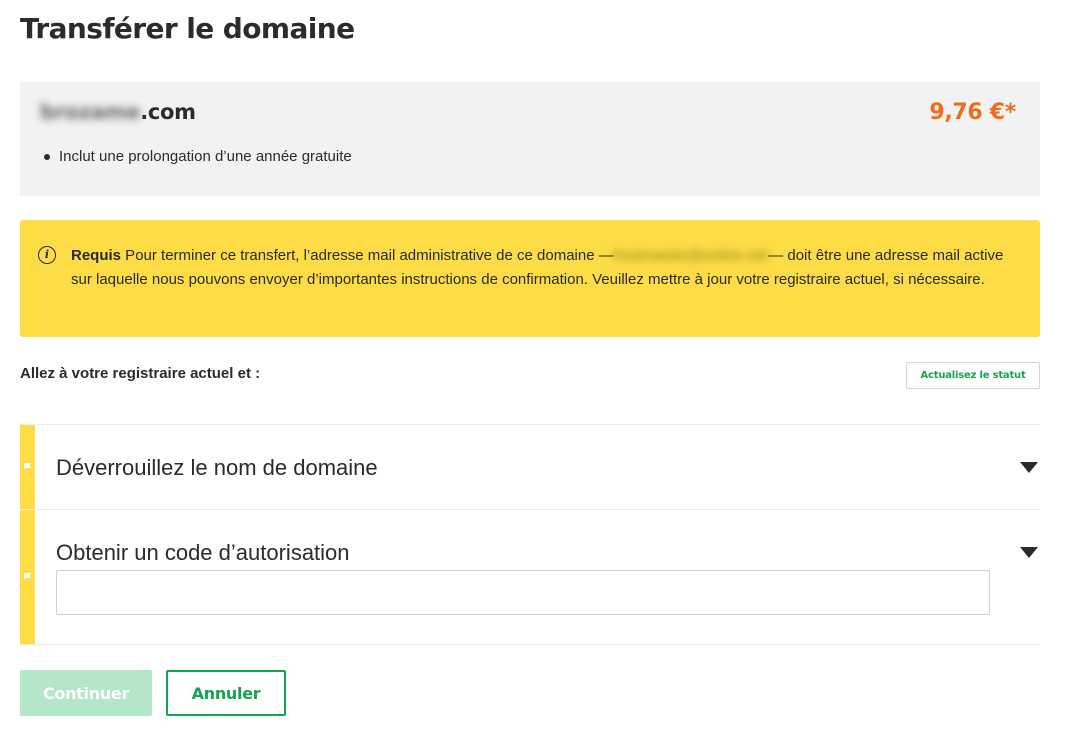 The height and width of the screenshot is (743, 1070). What do you see at coordinates (972, 112) in the screenshot?
I see `domain-price: 9,76 €*` at bounding box center [972, 112].